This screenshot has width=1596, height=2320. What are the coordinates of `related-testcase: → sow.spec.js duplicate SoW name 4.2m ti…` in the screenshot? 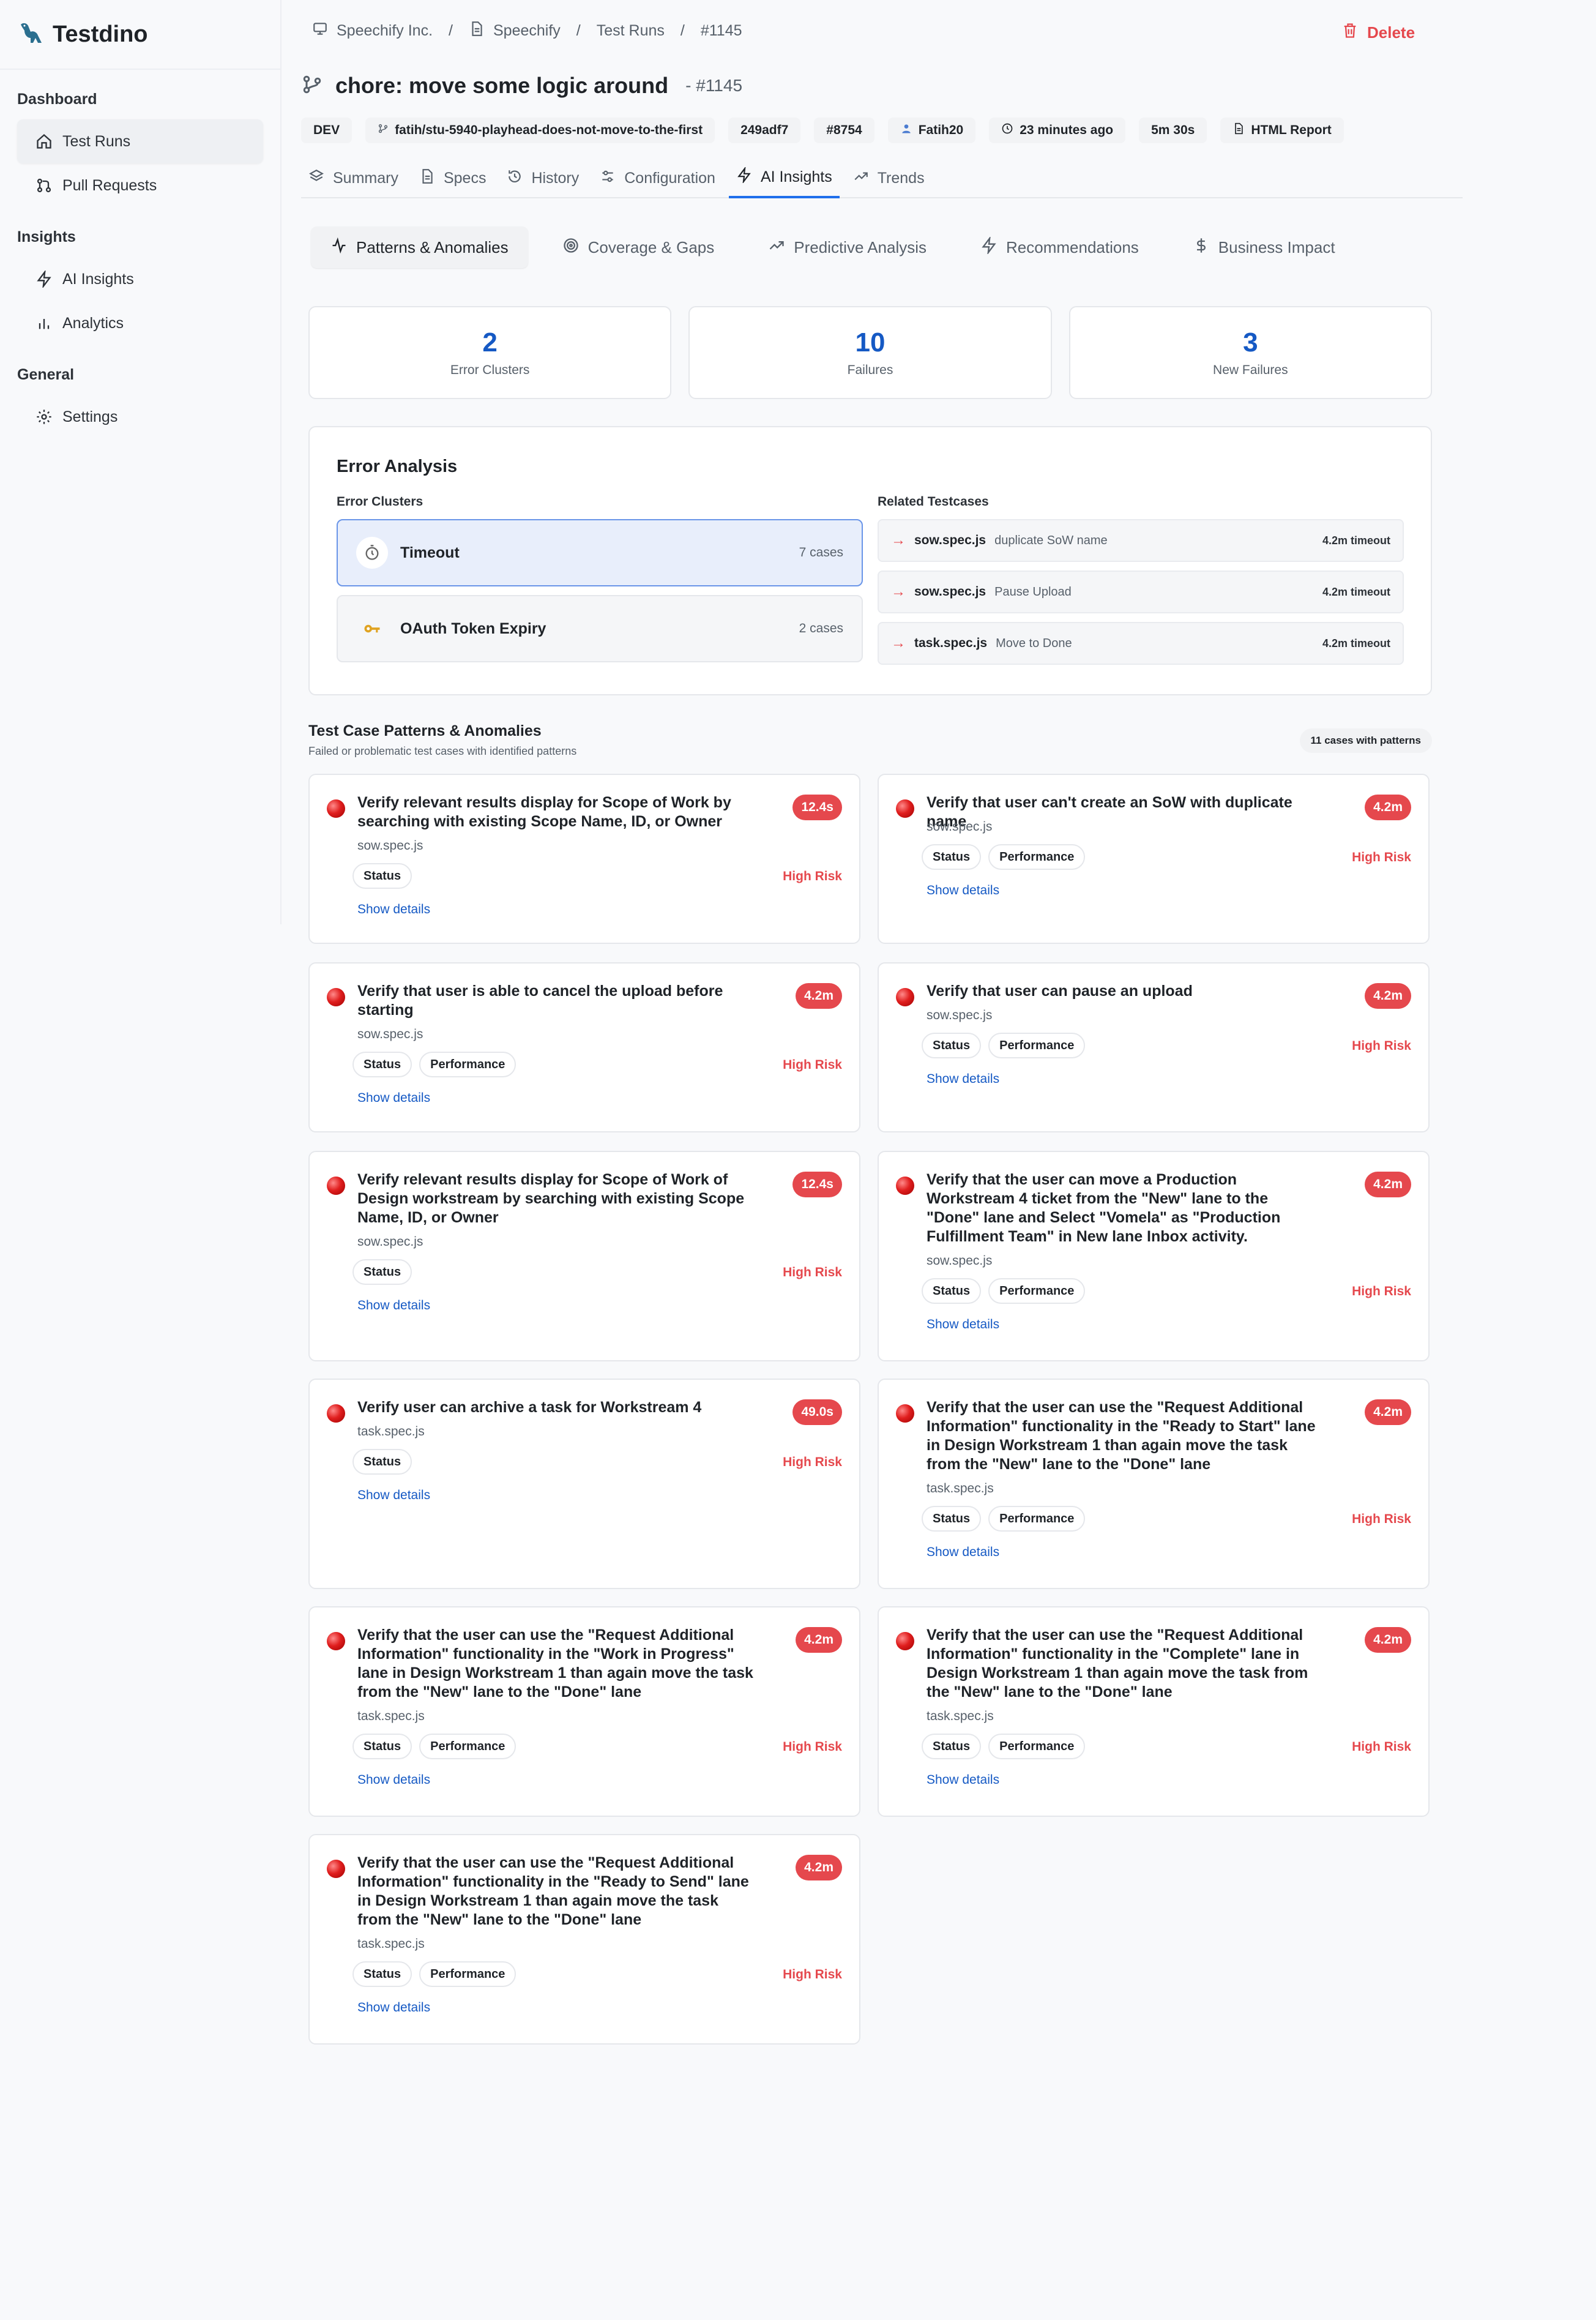 It's located at (1141, 540).